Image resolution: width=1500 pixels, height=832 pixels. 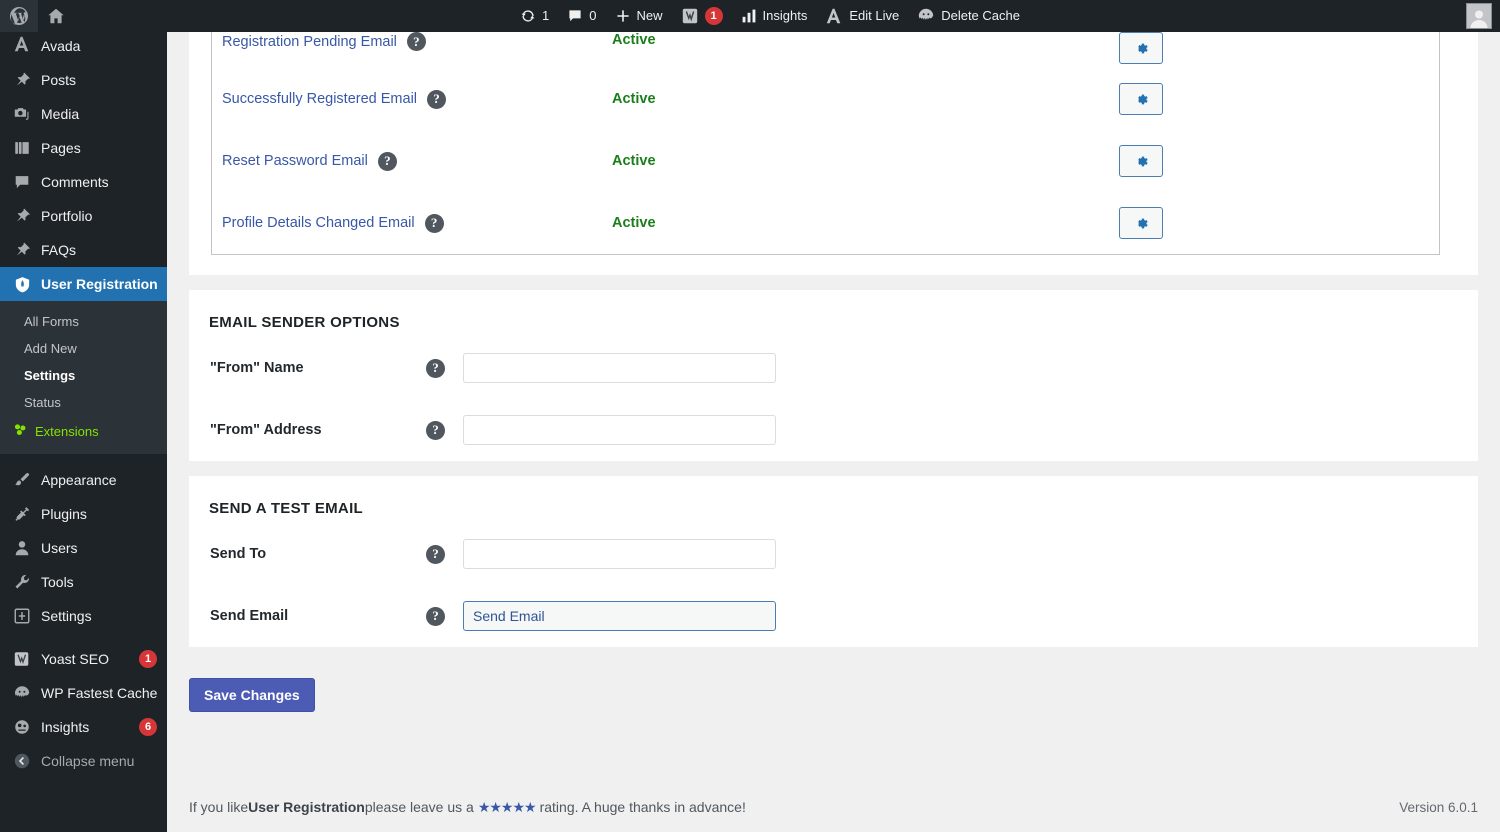 I want to click on rating-stars: ★★★★★, so click(x=507, y=807).